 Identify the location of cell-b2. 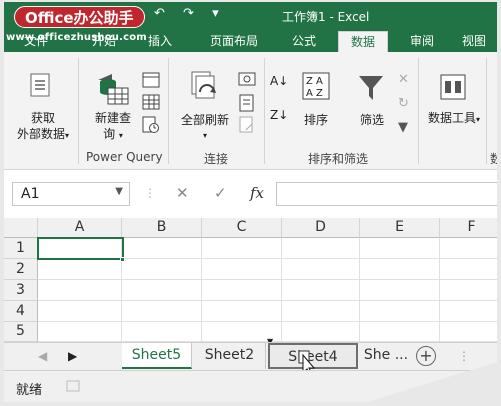
(162, 269).